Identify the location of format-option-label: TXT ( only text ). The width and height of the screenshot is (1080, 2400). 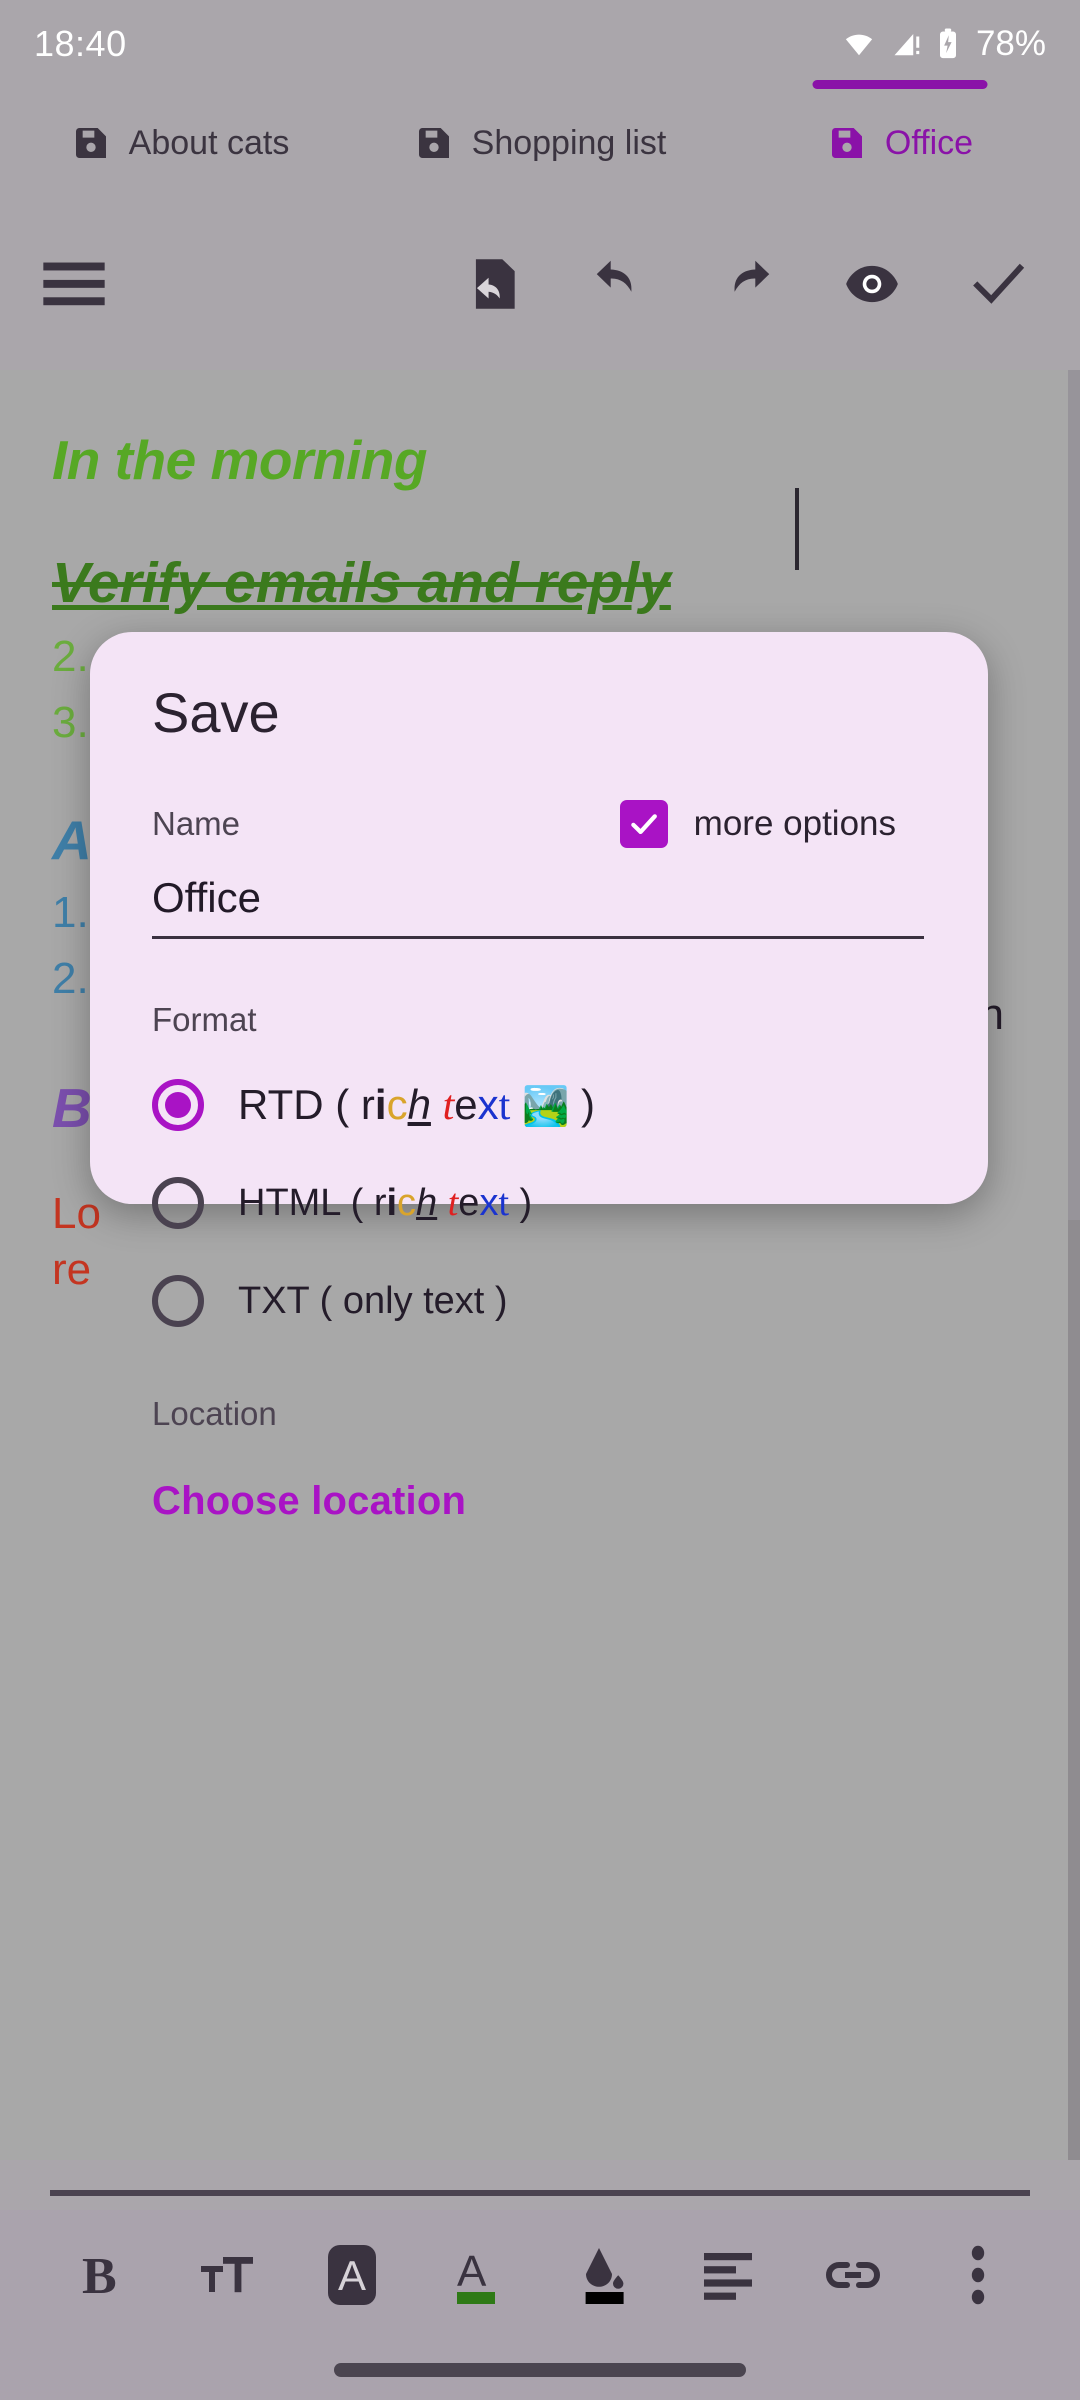
(373, 1300).